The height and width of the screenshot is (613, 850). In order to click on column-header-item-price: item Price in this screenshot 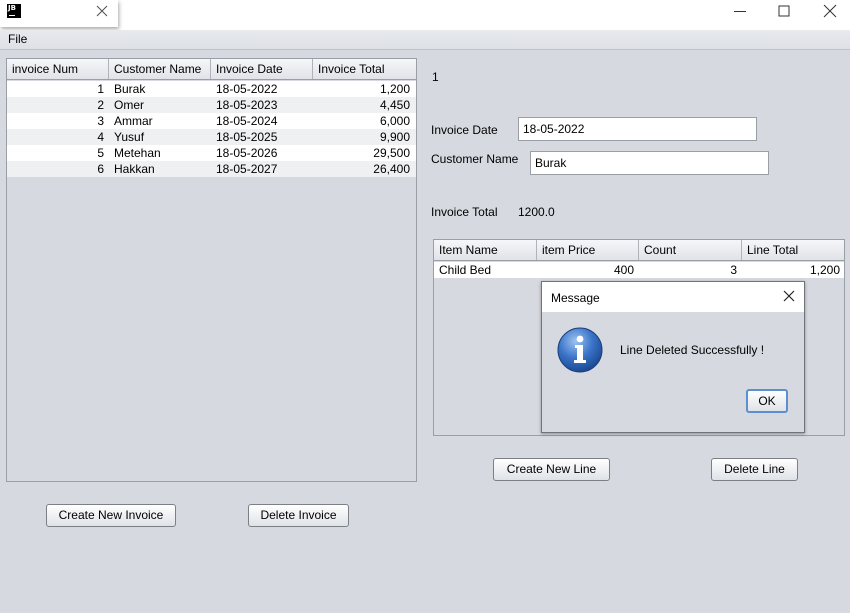, I will do `click(588, 250)`.